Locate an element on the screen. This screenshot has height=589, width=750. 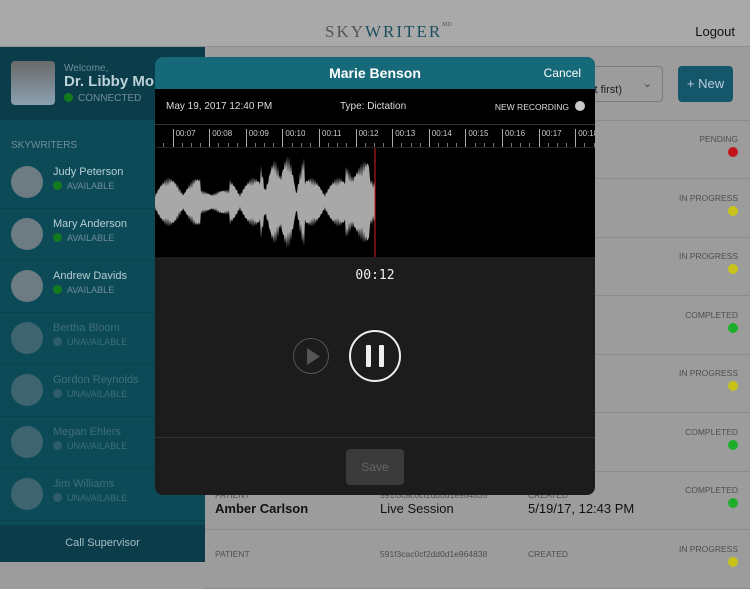
session-id: 591f3cac0cf2dd0d1e964838 is located at coordinates (433, 554).